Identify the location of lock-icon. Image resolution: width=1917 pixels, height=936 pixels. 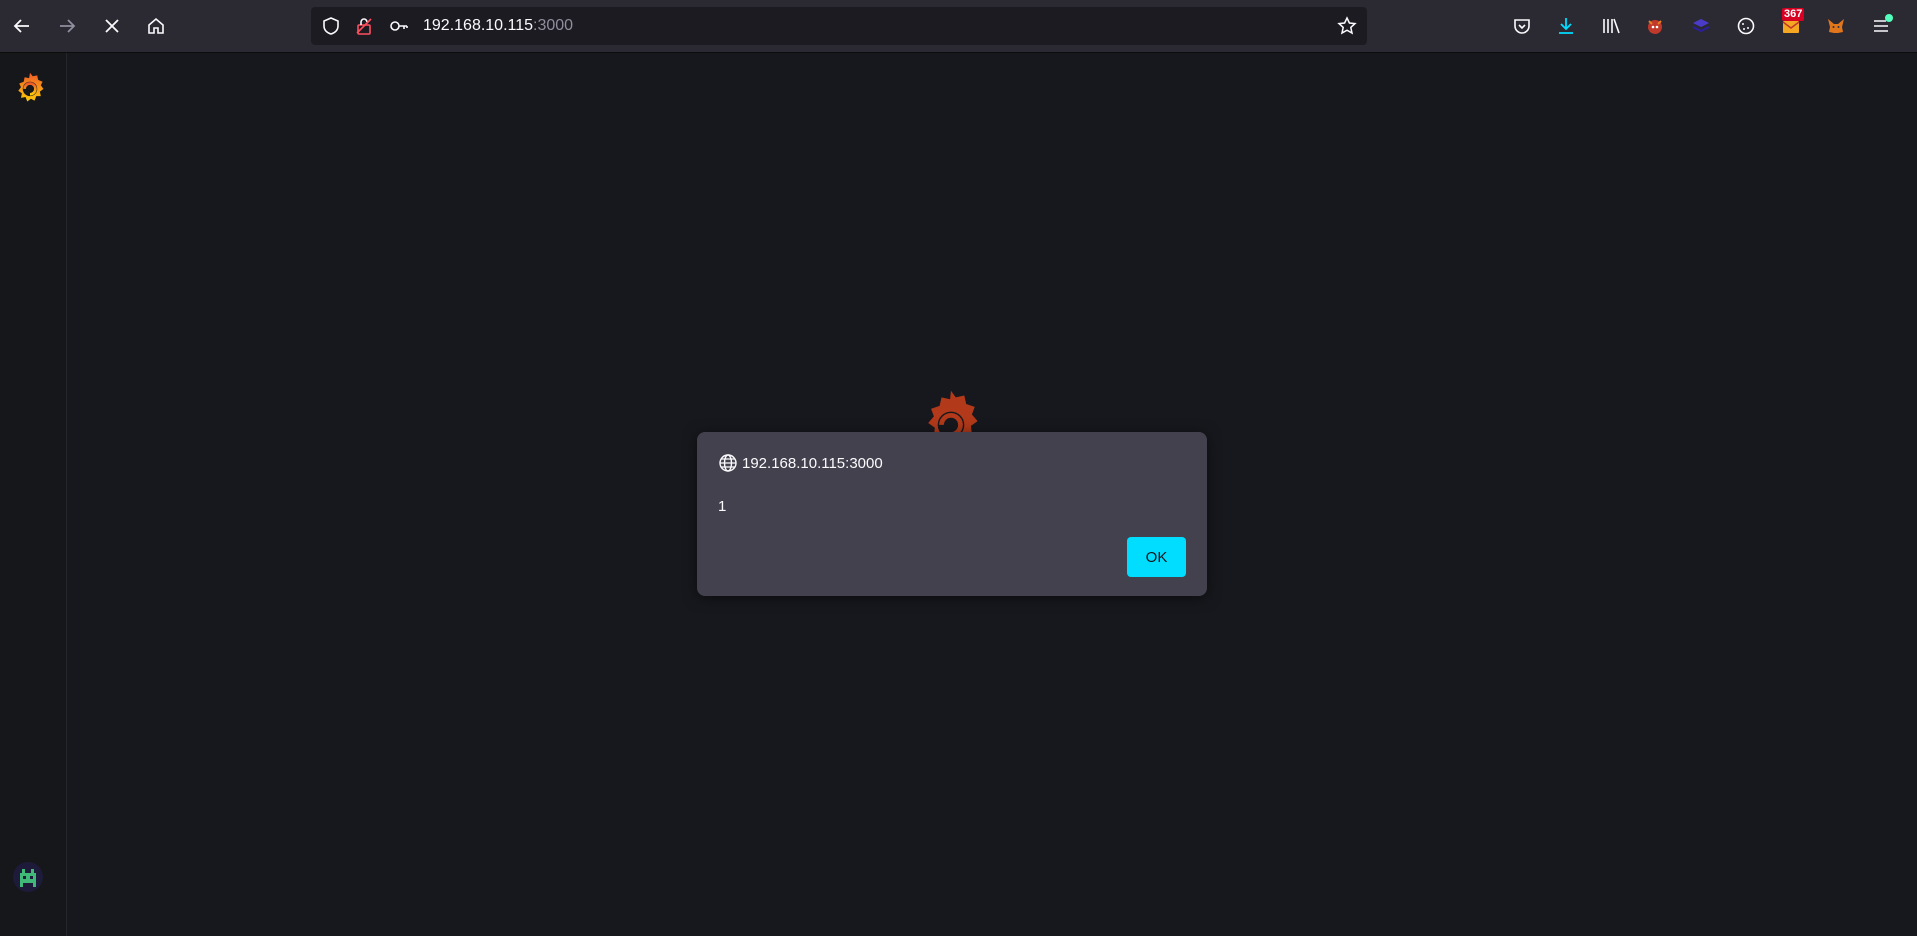
(364, 26).